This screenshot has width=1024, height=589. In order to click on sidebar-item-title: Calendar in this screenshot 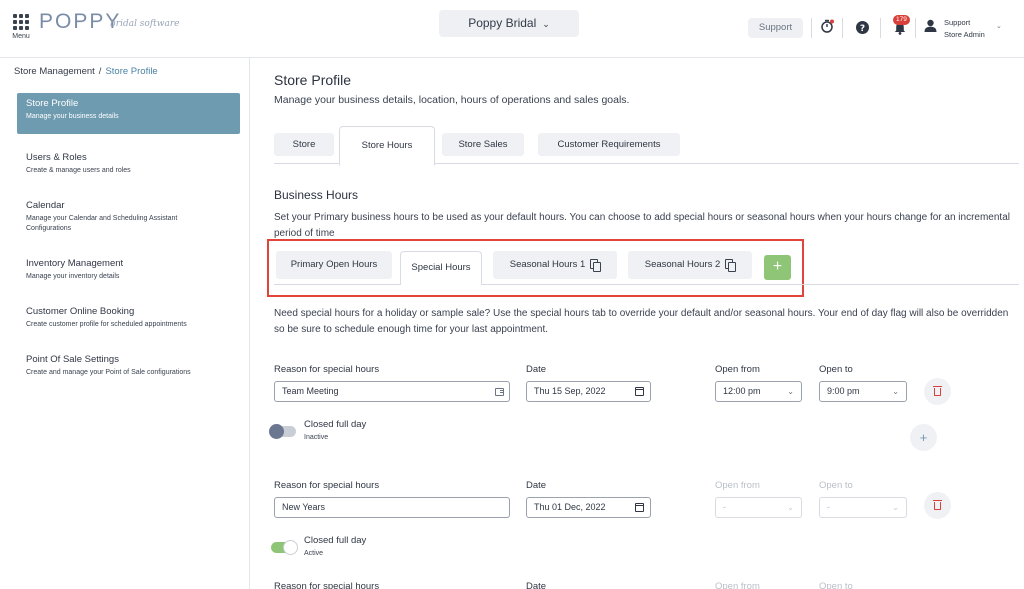, I will do `click(45, 205)`.